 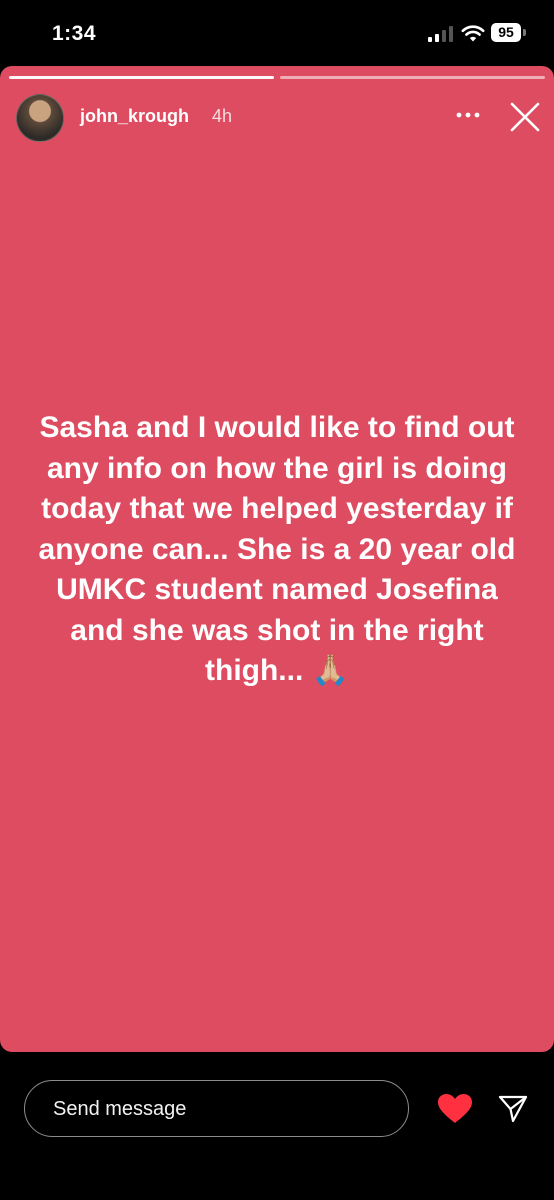 What do you see at coordinates (141, 77) in the screenshot?
I see `story-progress-segment-viewed` at bounding box center [141, 77].